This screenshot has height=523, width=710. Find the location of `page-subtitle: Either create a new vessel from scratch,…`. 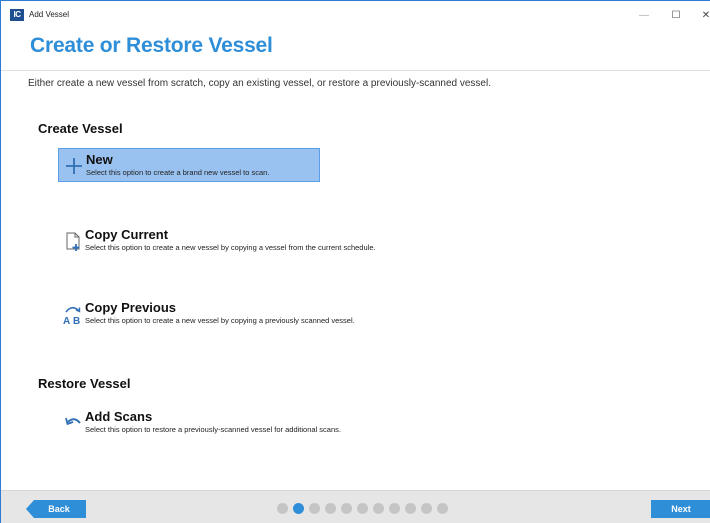

page-subtitle: Either create a new vessel from scratch,… is located at coordinates (259, 83).